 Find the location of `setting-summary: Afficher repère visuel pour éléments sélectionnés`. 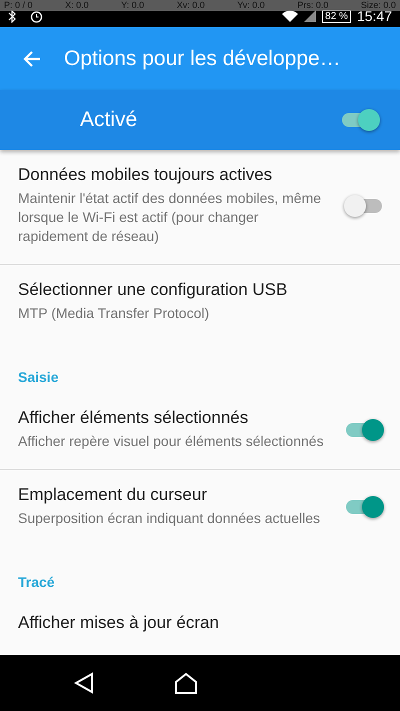

setting-summary: Afficher repère visuel pour éléments sélectionnés is located at coordinates (171, 441).